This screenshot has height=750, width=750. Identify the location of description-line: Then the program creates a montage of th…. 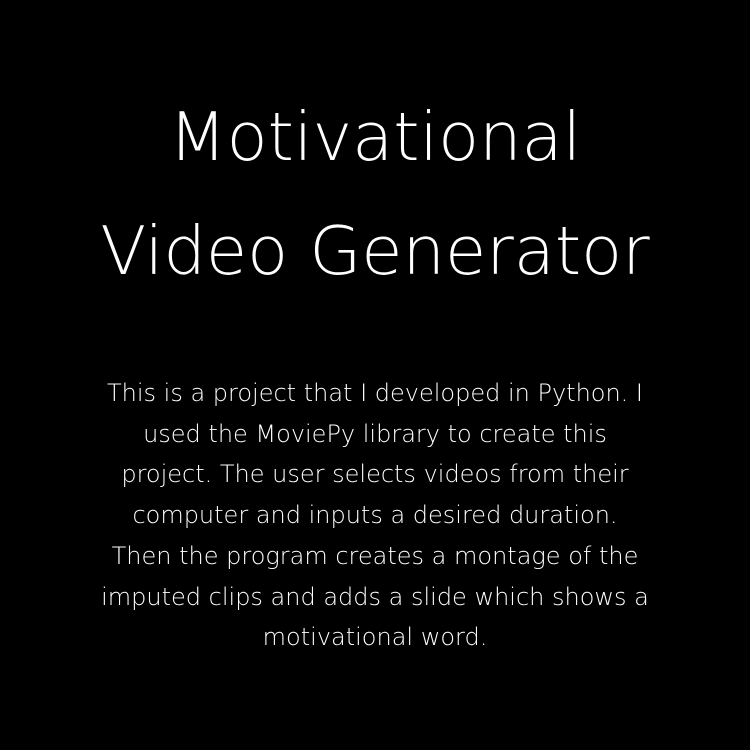
(375, 555).